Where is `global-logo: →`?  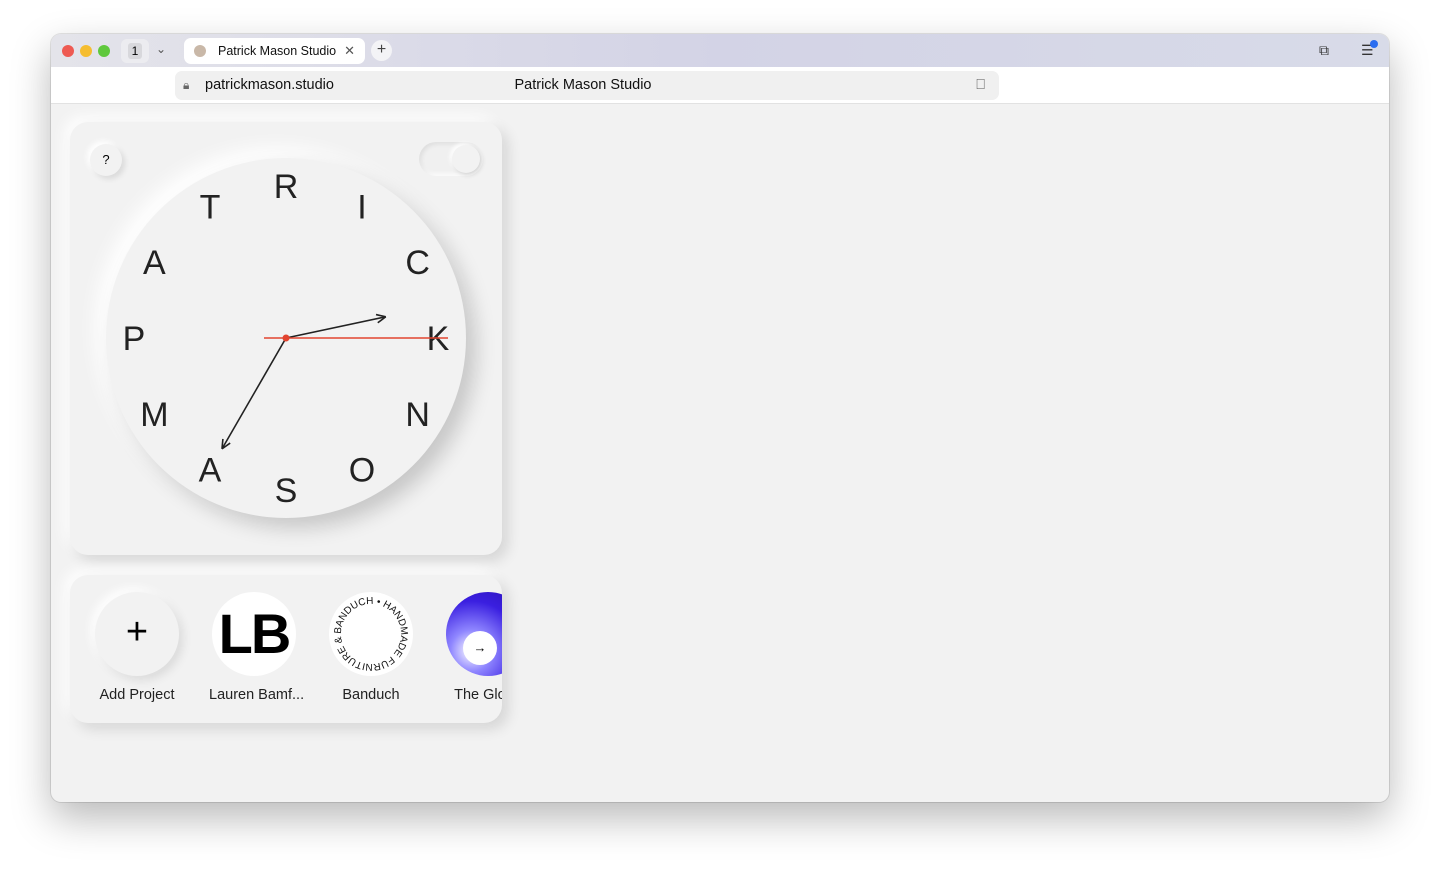 global-logo: → is located at coordinates (474, 634).